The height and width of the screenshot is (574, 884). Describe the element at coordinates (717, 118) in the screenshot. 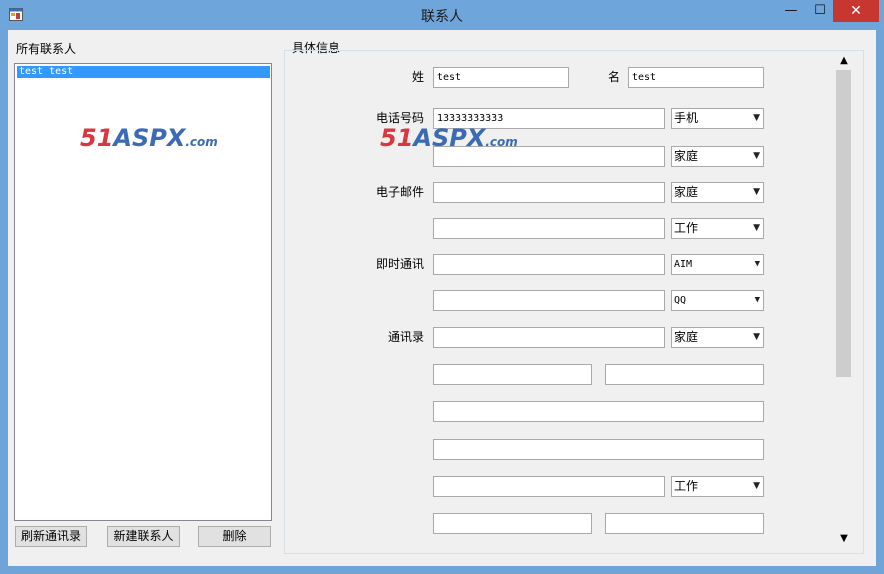

I see `phone-type-select-1: 手机 ▼` at that location.